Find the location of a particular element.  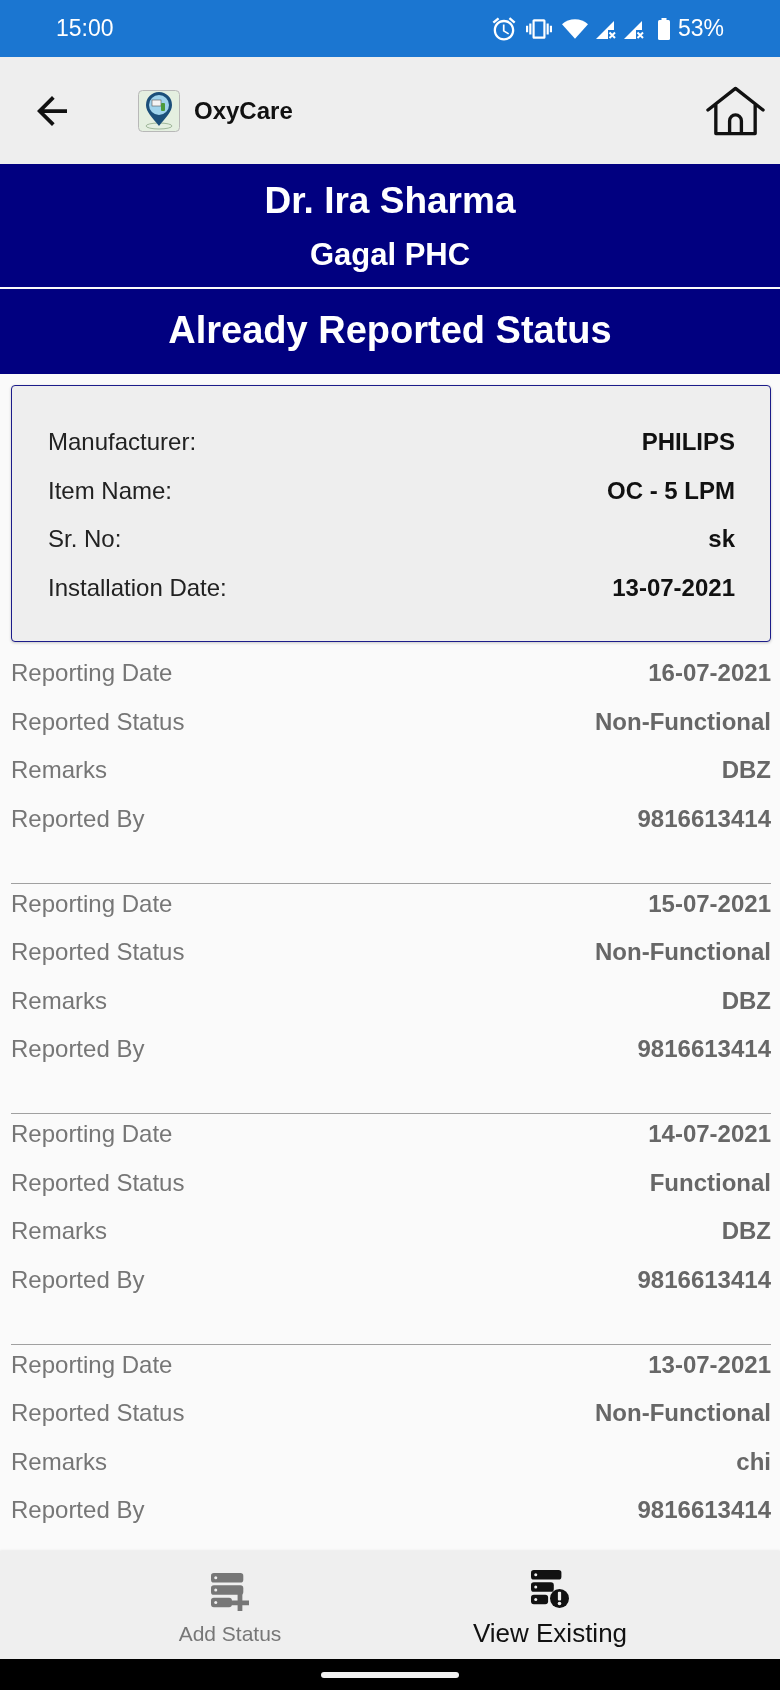

battery-percentage: 53% is located at coordinates (700, 28).